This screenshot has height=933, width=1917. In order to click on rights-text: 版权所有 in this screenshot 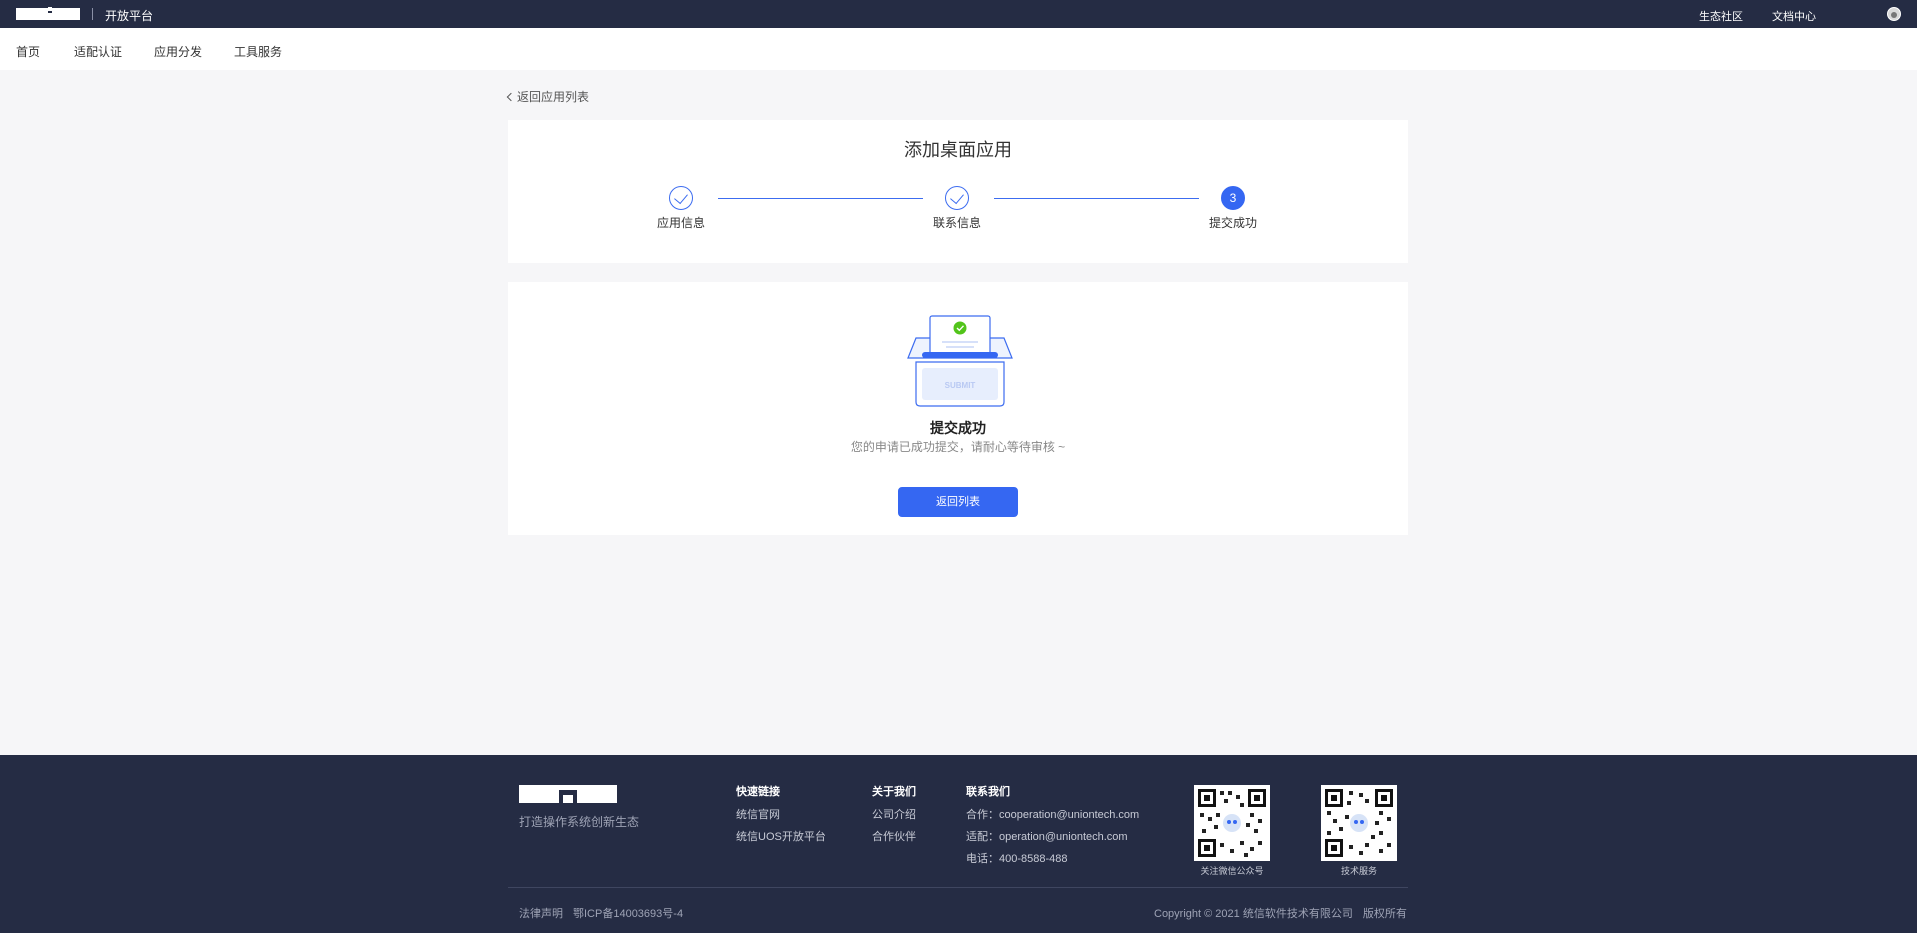, I will do `click(1384, 914)`.